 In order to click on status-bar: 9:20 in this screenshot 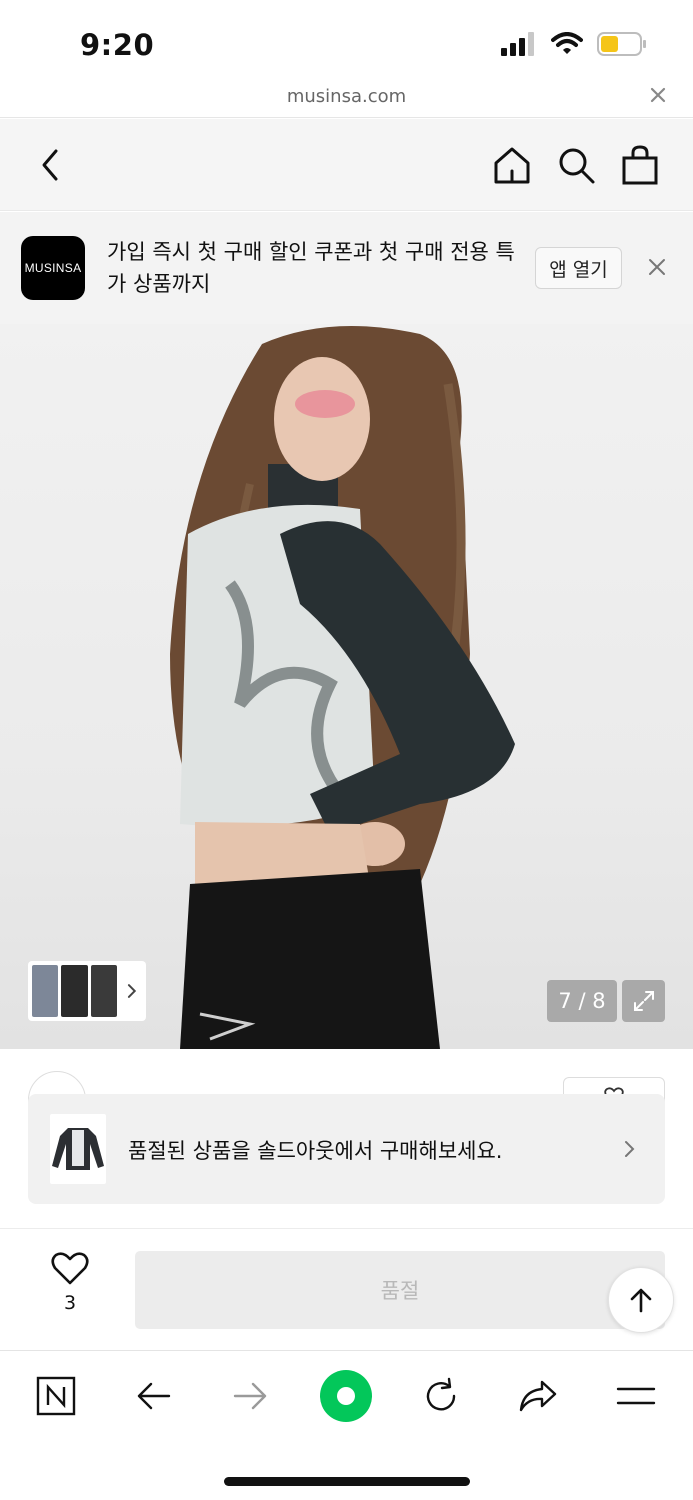, I will do `click(346, 40)`.